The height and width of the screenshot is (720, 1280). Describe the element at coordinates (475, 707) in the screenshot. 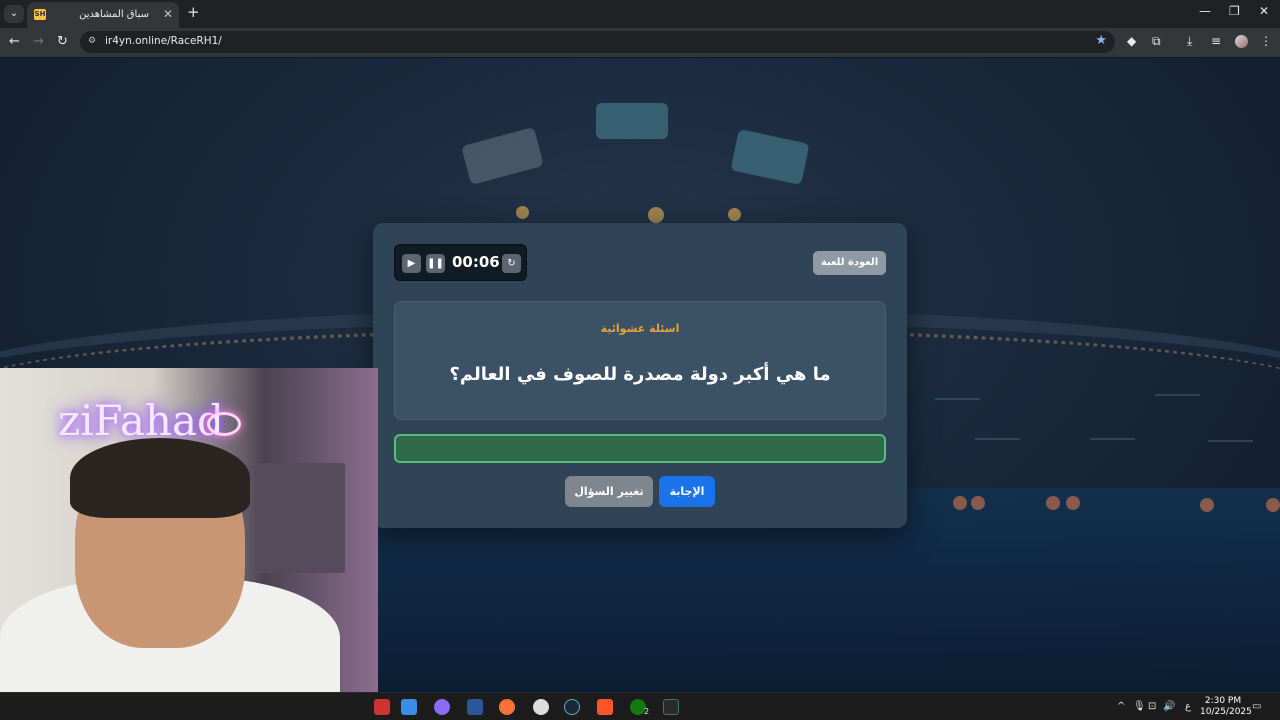

I see `word-icon` at that location.